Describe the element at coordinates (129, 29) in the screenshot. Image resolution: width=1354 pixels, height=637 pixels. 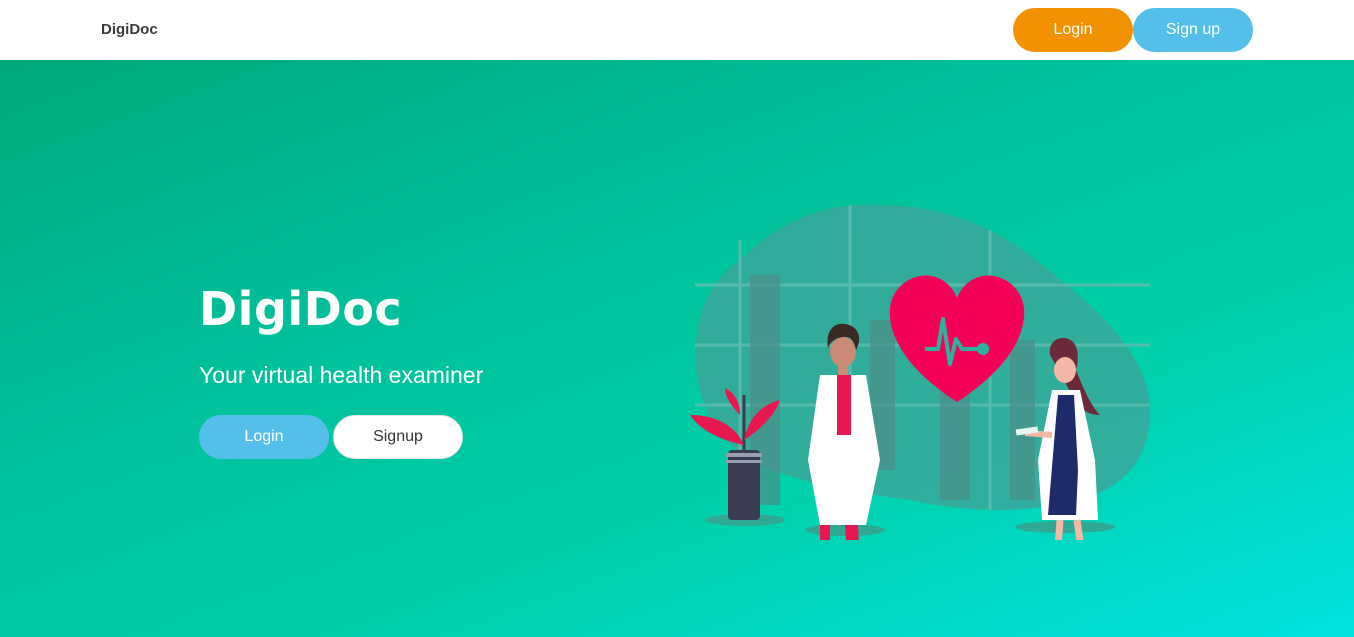
I see `brand-logo: DigiDoc` at that location.